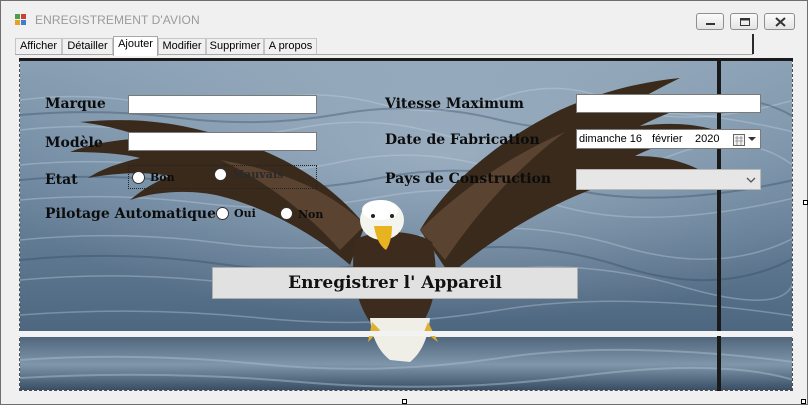 This screenshot has height=405, width=808. What do you see at coordinates (222, 104) in the screenshot?
I see `marque-input` at bounding box center [222, 104].